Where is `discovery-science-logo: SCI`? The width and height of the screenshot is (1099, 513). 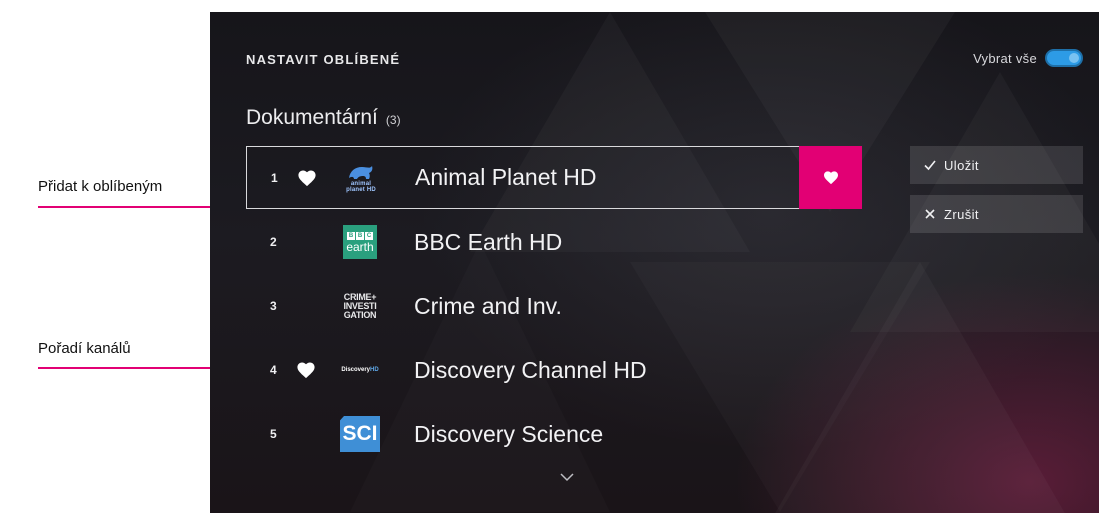 discovery-science-logo: SCI is located at coordinates (360, 434).